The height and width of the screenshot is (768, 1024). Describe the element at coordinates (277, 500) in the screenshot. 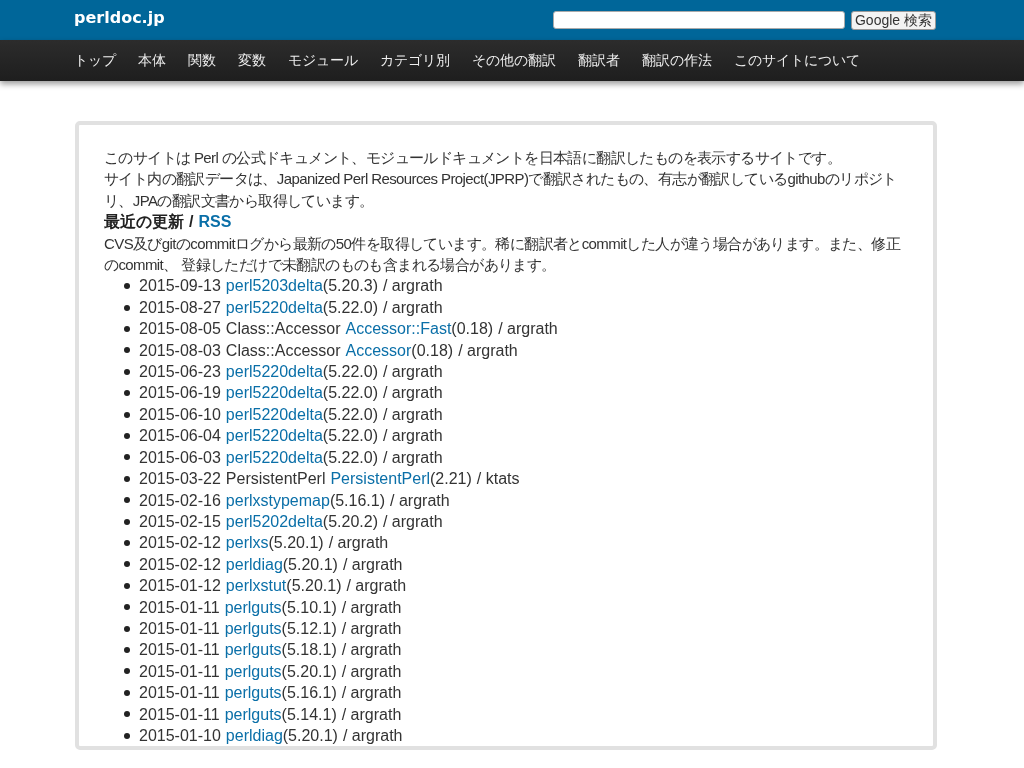

I see `doc-link: perlxstypemap` at that location.